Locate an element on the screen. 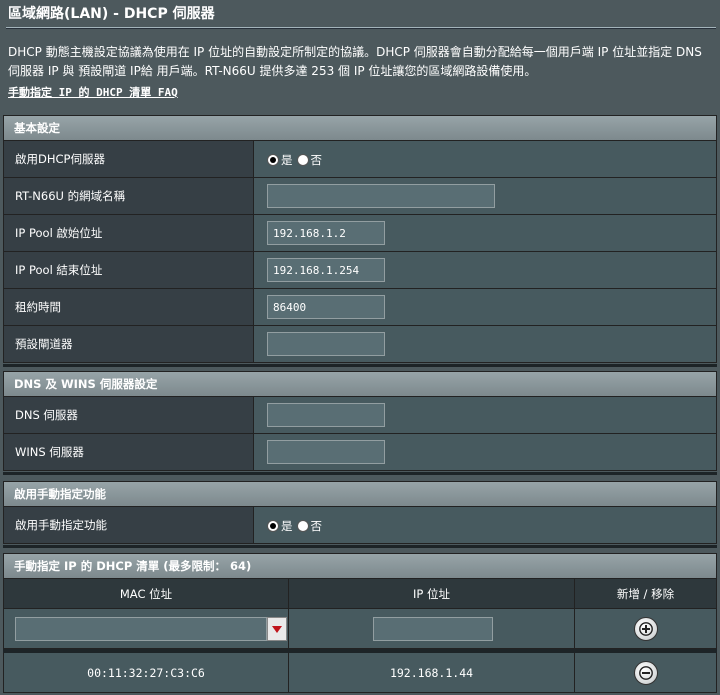  enable-dhcp-radio-group: 是 否 is located at coordinates (296, 160).